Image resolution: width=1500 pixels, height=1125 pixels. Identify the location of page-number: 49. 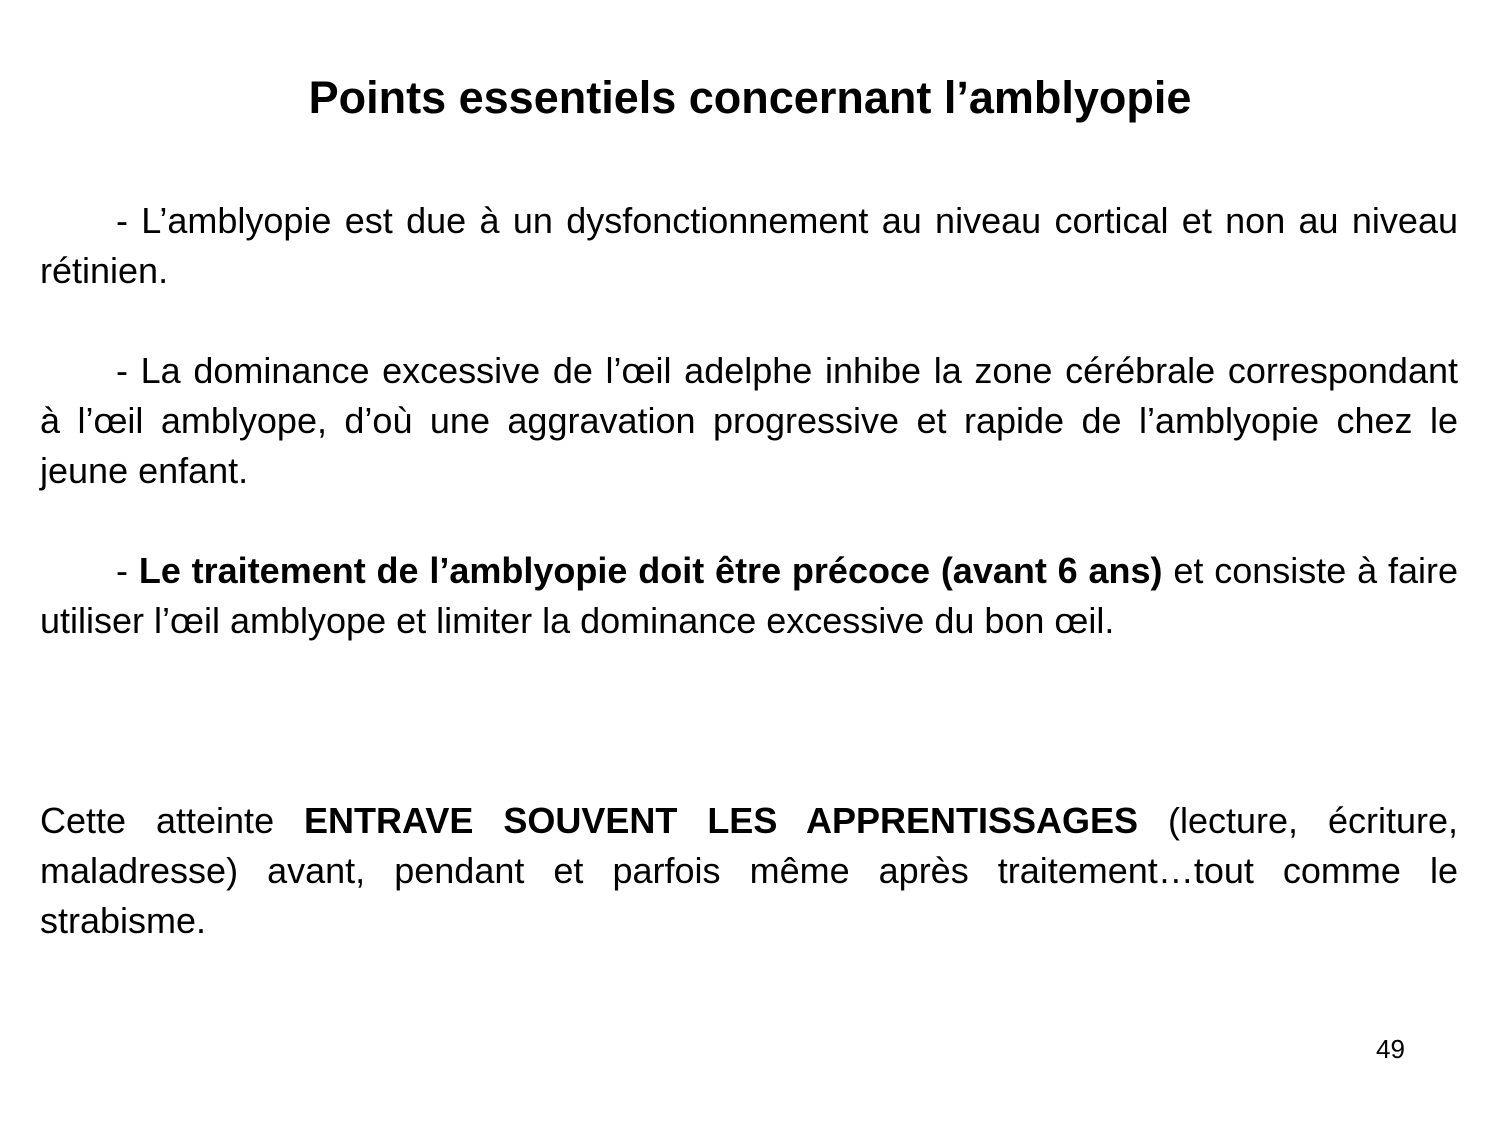
(1390, 1049).